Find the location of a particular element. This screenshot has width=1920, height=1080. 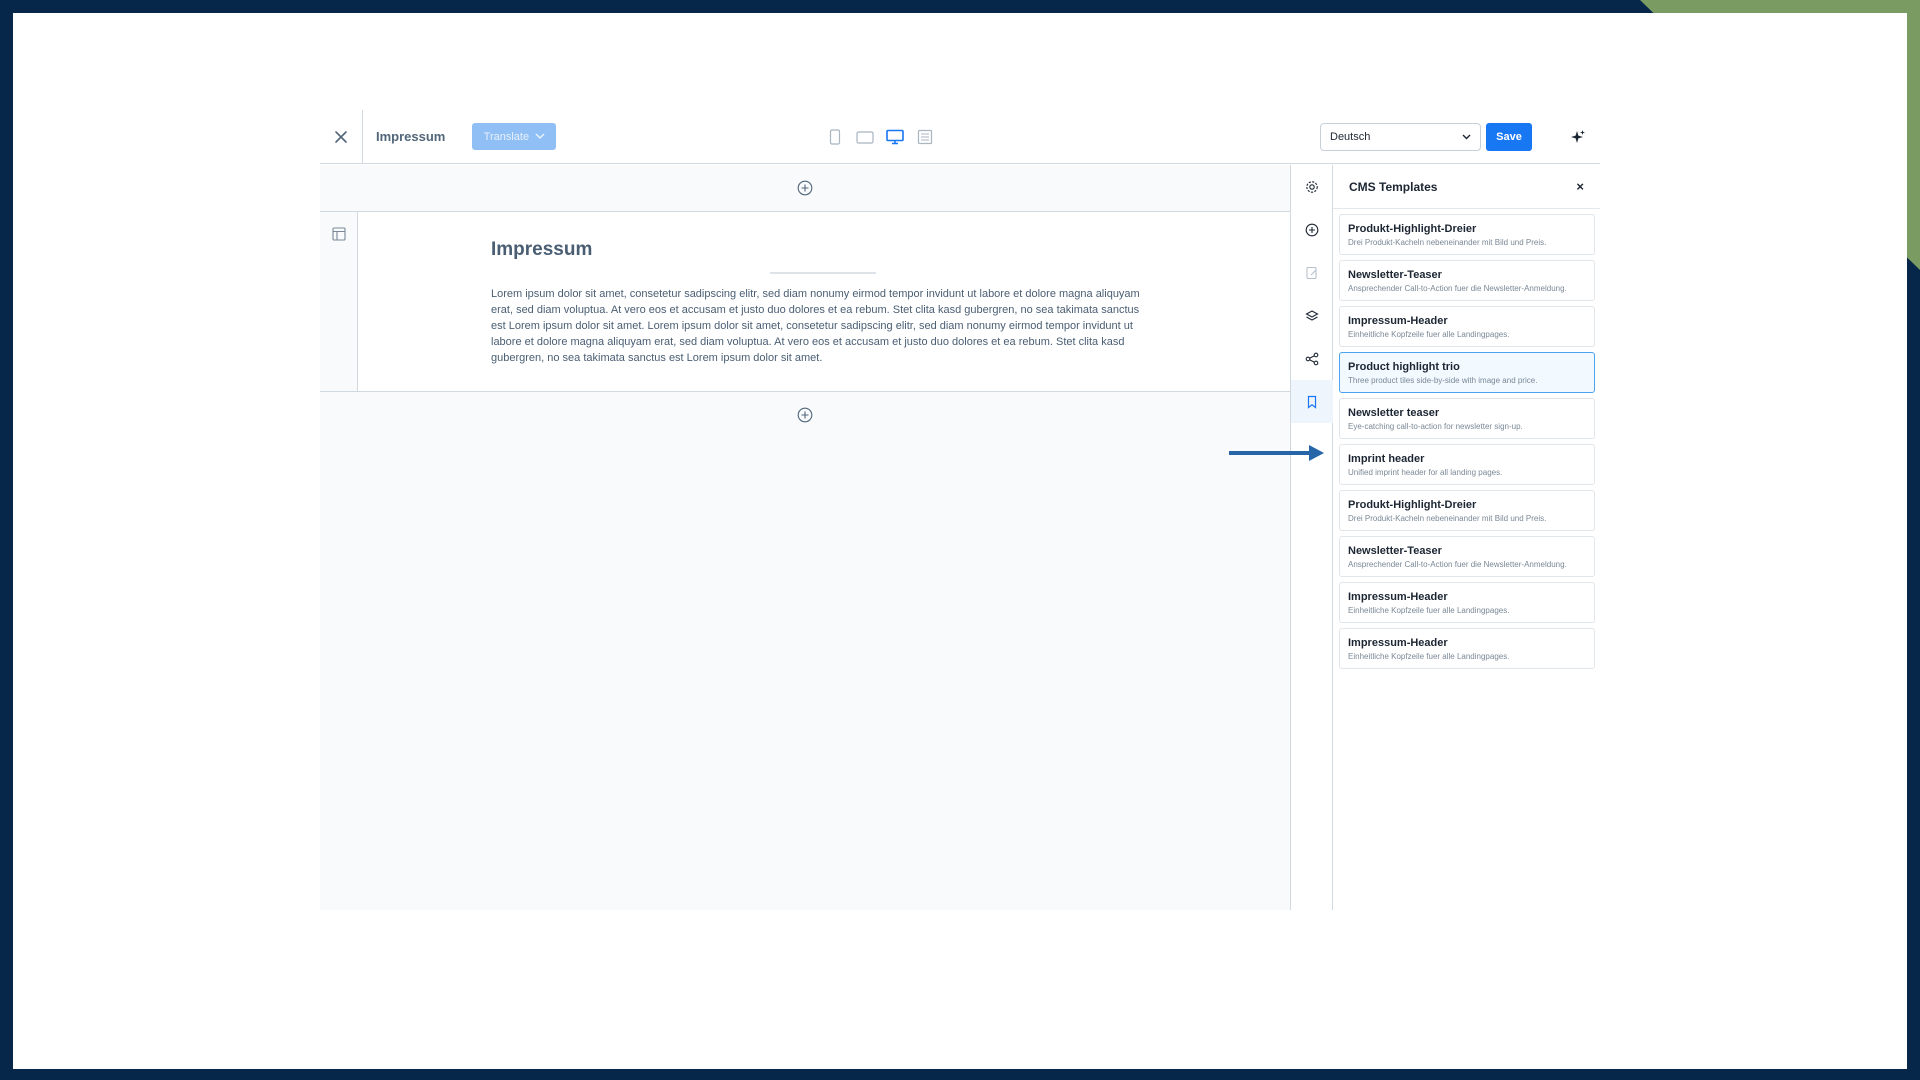

content-divider is located at coordinates (823, 273).